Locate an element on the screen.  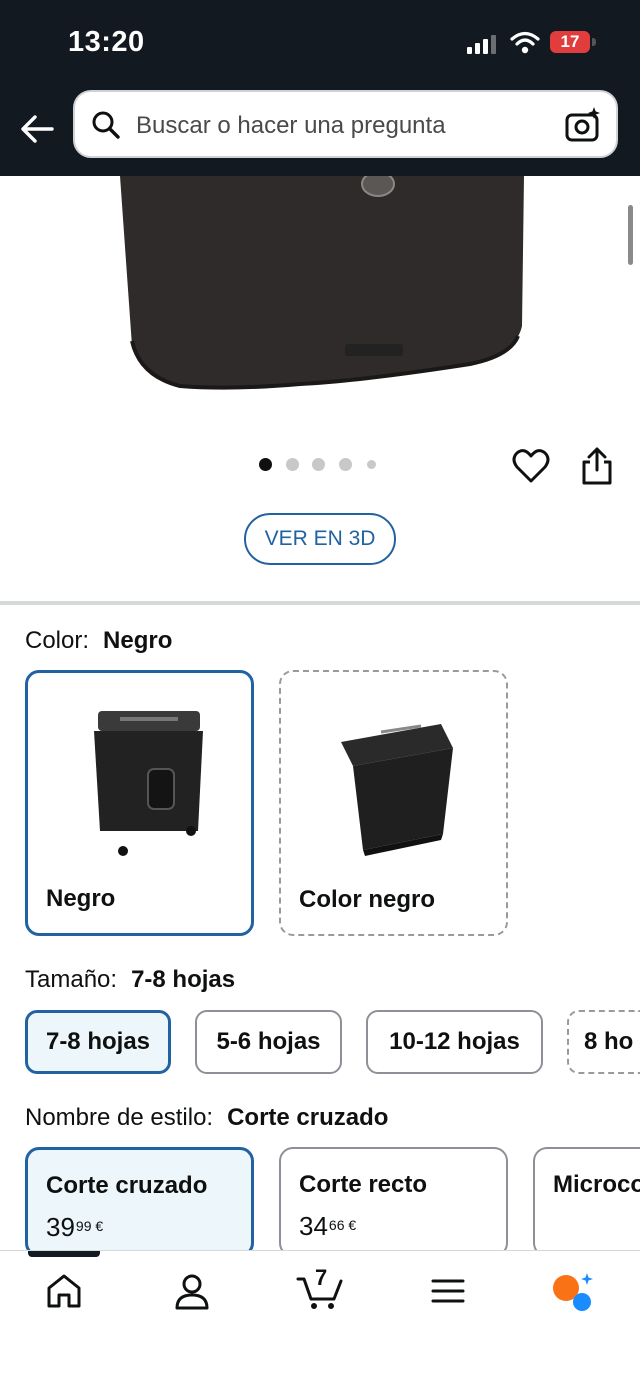
style-option-microcorte: Microco is located at coordinates (586, 1202).